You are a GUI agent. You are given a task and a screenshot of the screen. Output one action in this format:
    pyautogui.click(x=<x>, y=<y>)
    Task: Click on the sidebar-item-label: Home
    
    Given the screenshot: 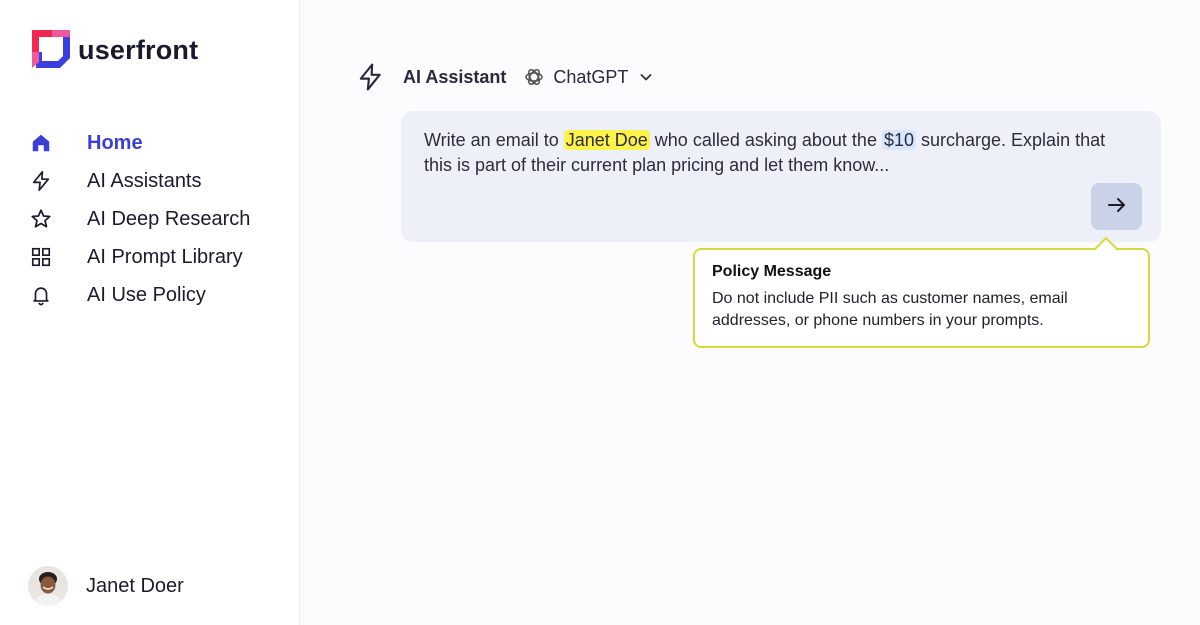 What is the action you would take?
    pyautogui.click(x=115, y=142)
    